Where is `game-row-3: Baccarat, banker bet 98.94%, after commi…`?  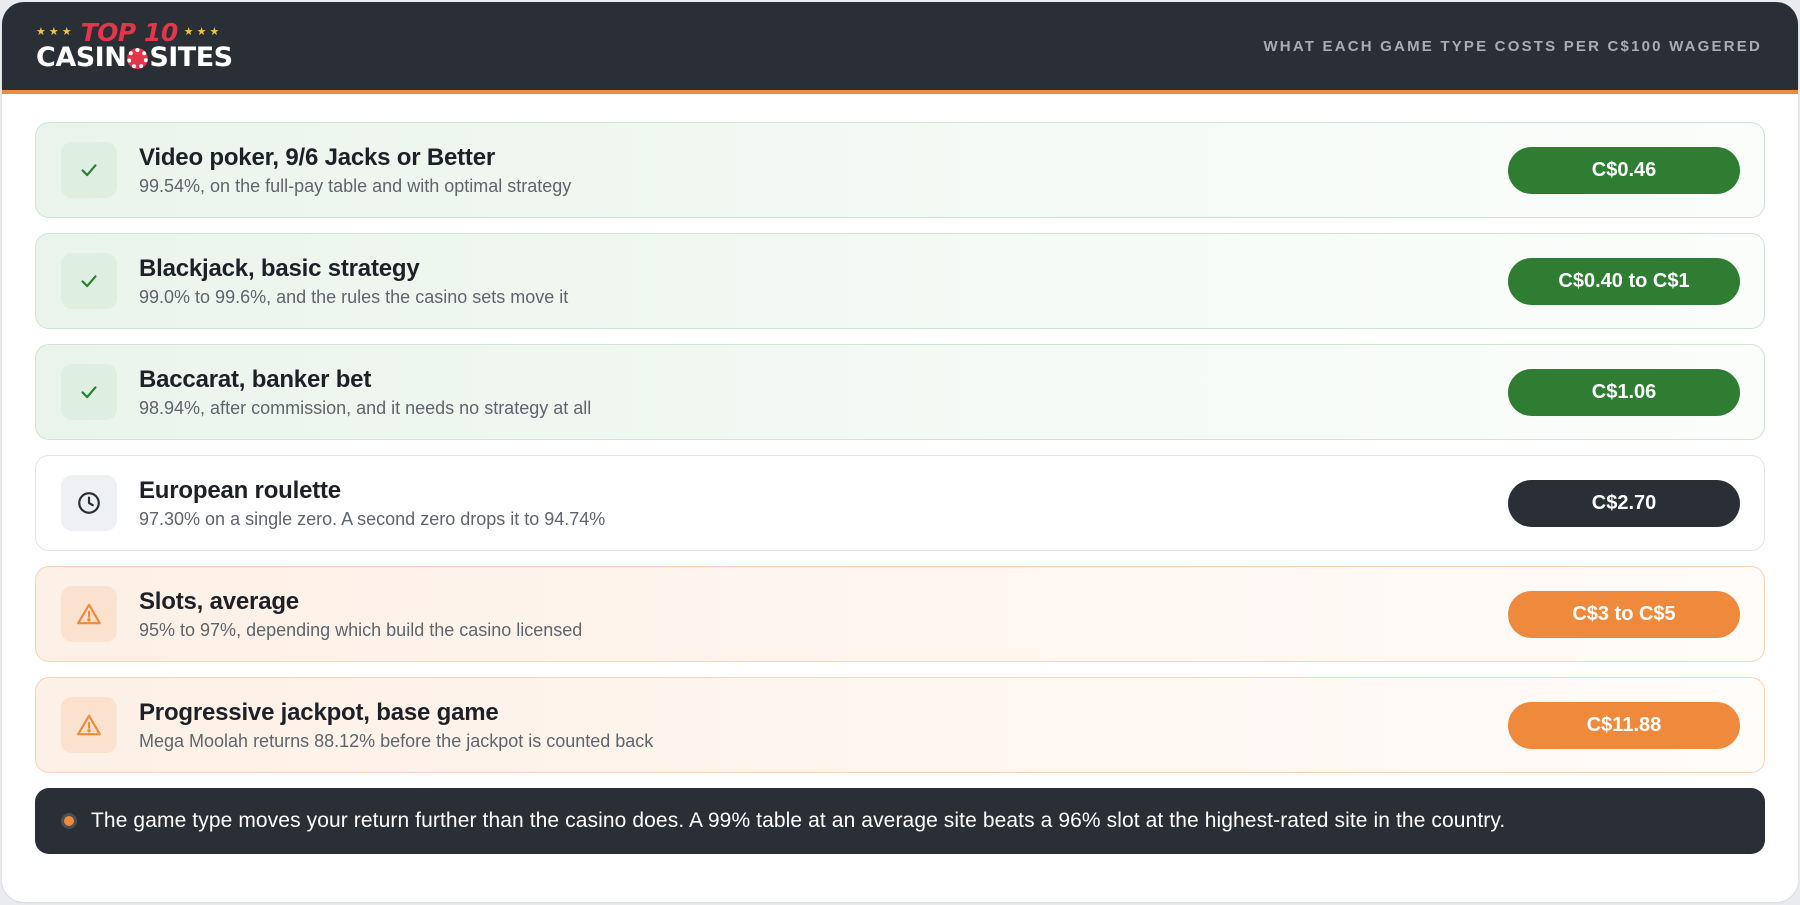
game-row-3: Baccarat, banker bet 98.94%, after commi… is located at coordinates (900, 392).